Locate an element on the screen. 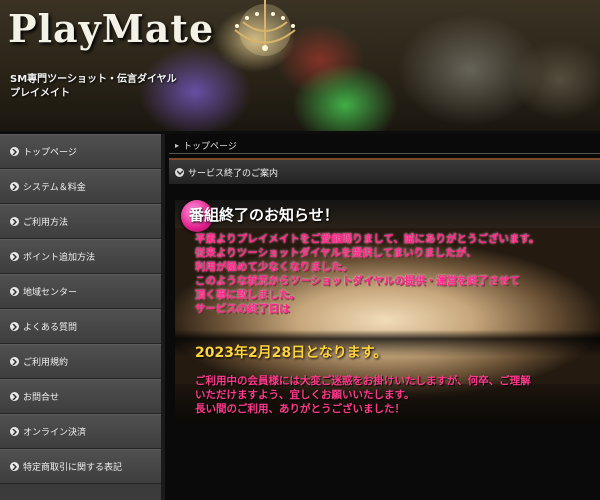  site-tagline-name: プレイメイト is located at coordinates (40, 93).